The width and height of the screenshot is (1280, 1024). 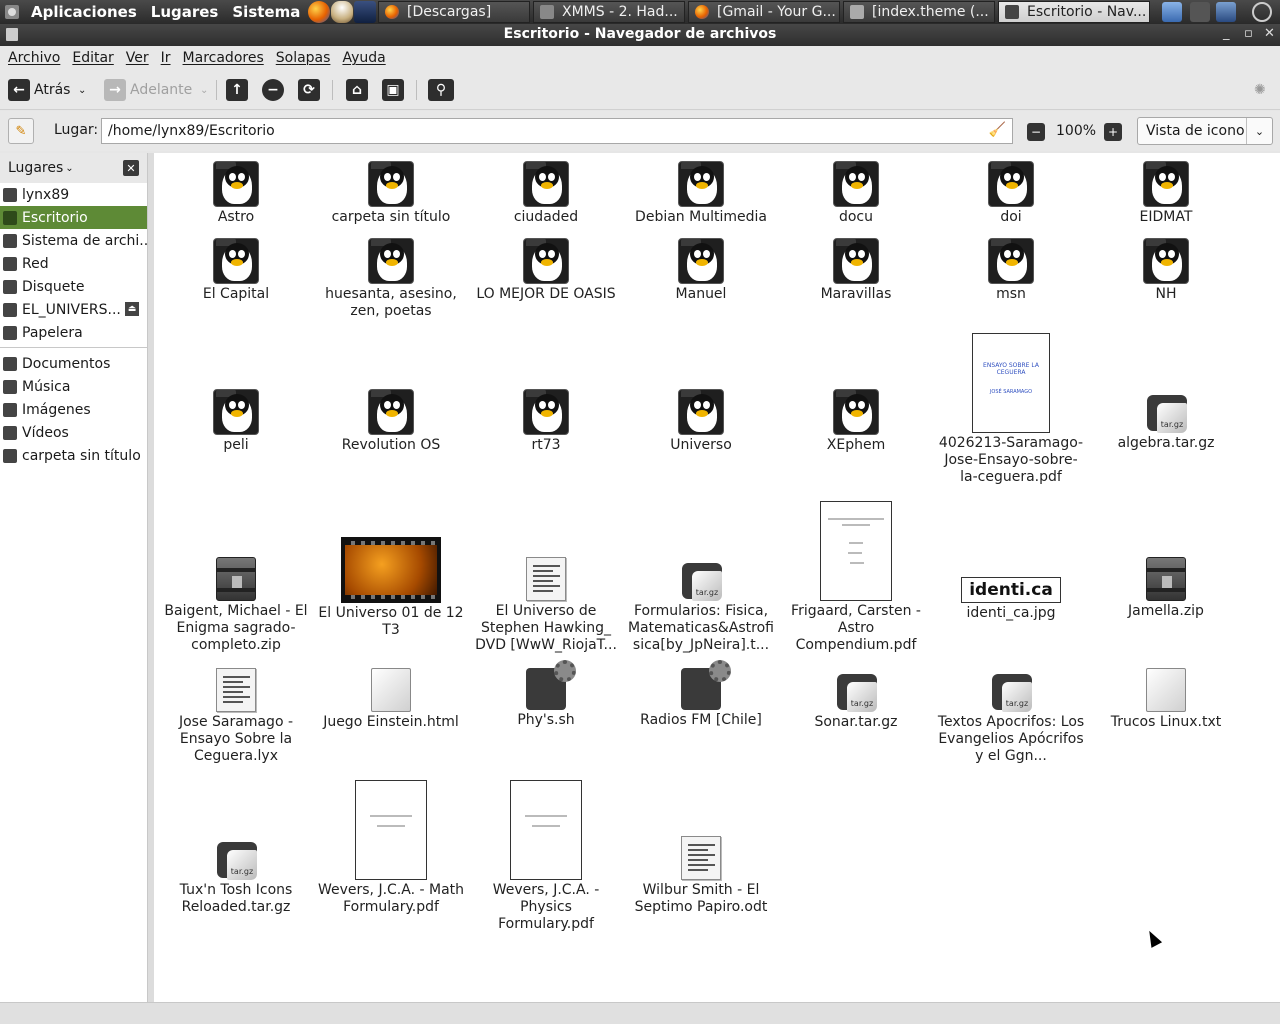 What do you see at coordinates (391, 279) in the screenshot?
I see `file-item: huesanta, asesino, zen, poetas` at bounding box center [391, 279].